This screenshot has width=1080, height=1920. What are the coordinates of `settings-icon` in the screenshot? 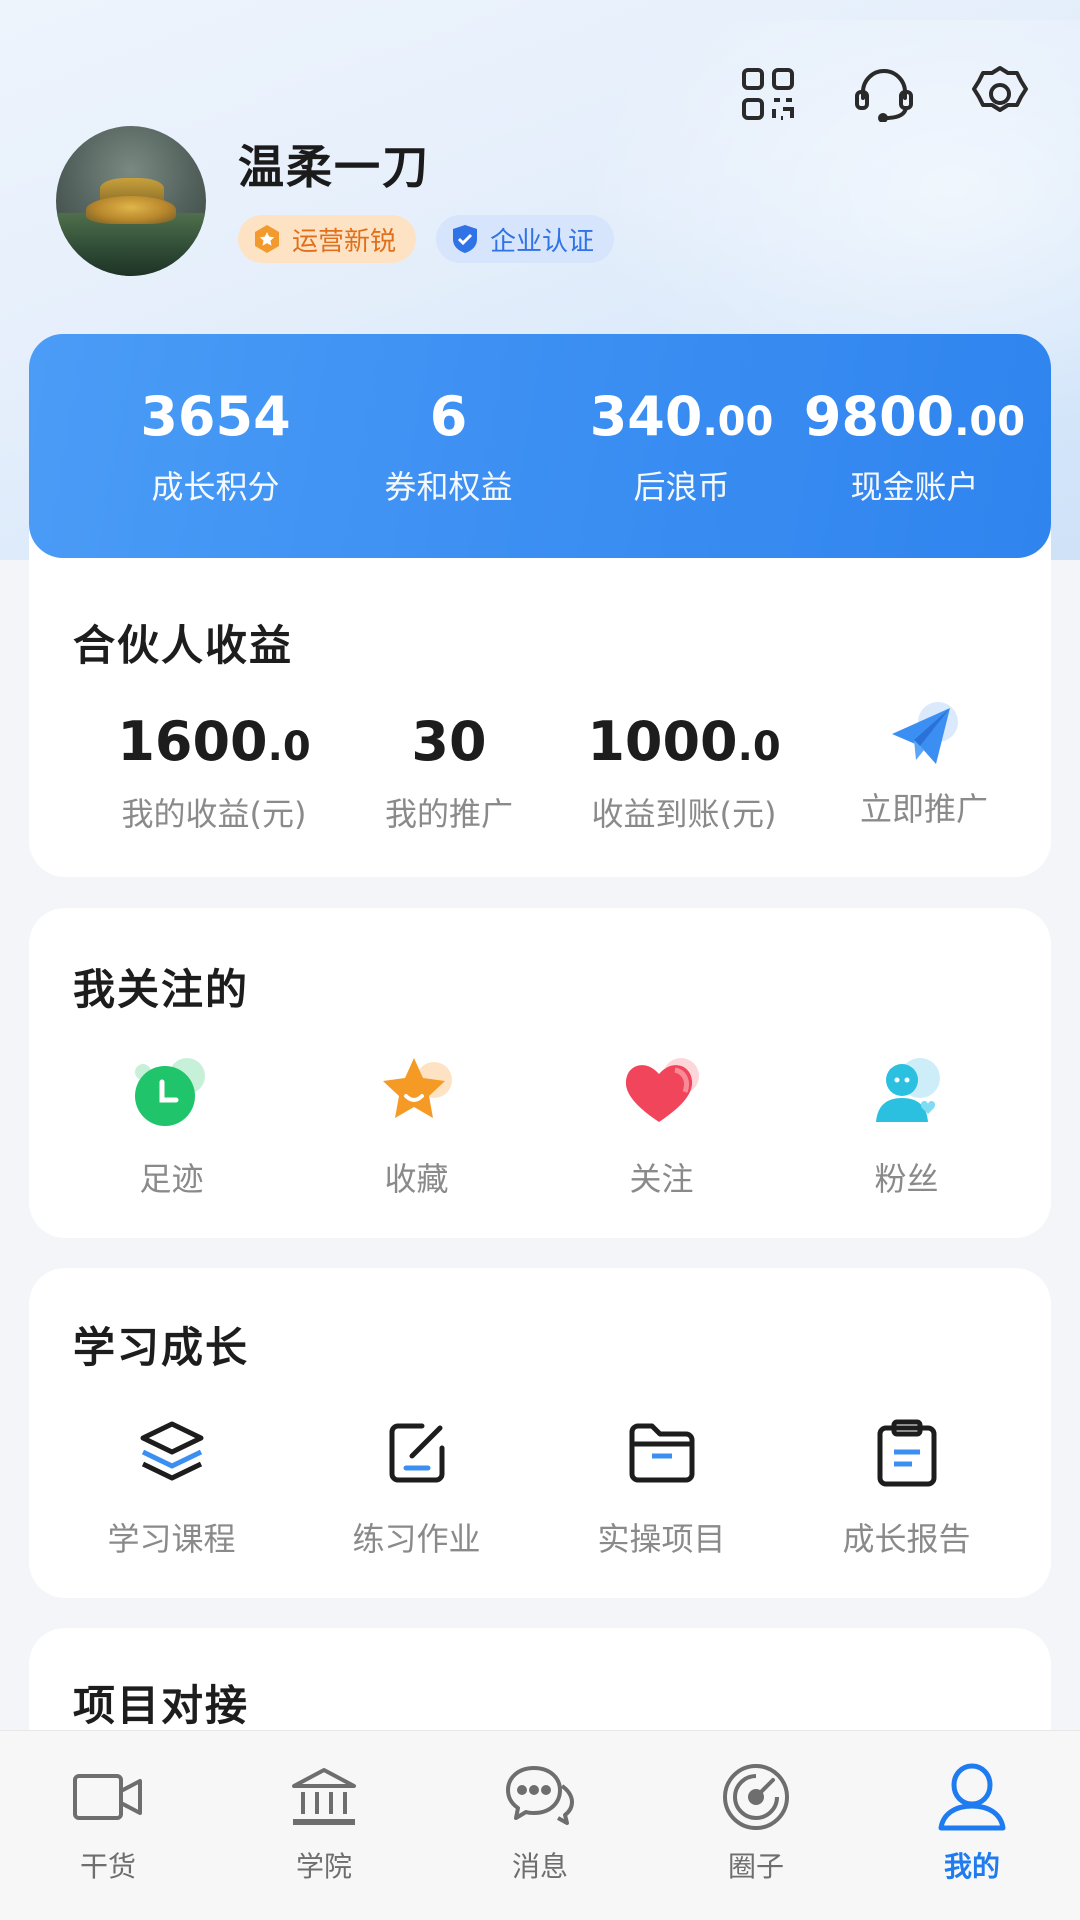 It's located at (1000, 94).